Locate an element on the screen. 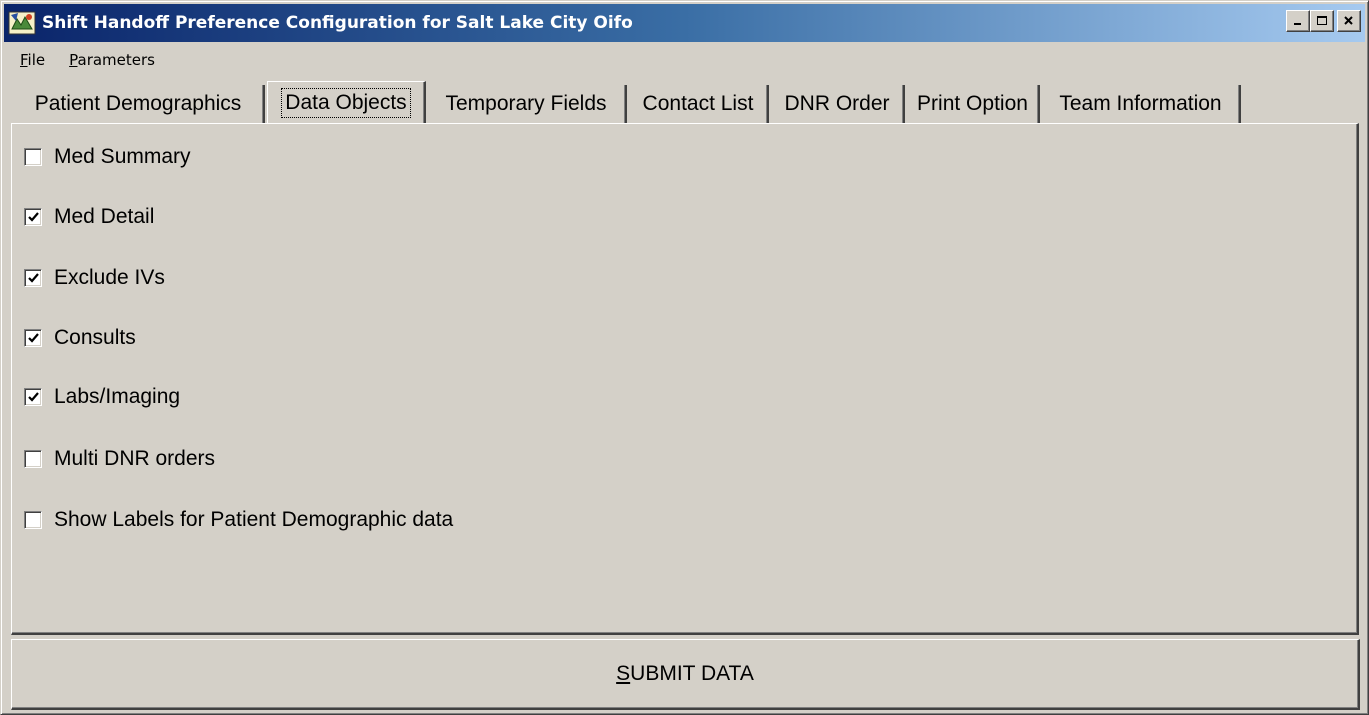 Image resolution: width=1369 pixels, height=715 pixels. menu-parameters-label: arameters is located at coordinates (116, 60).